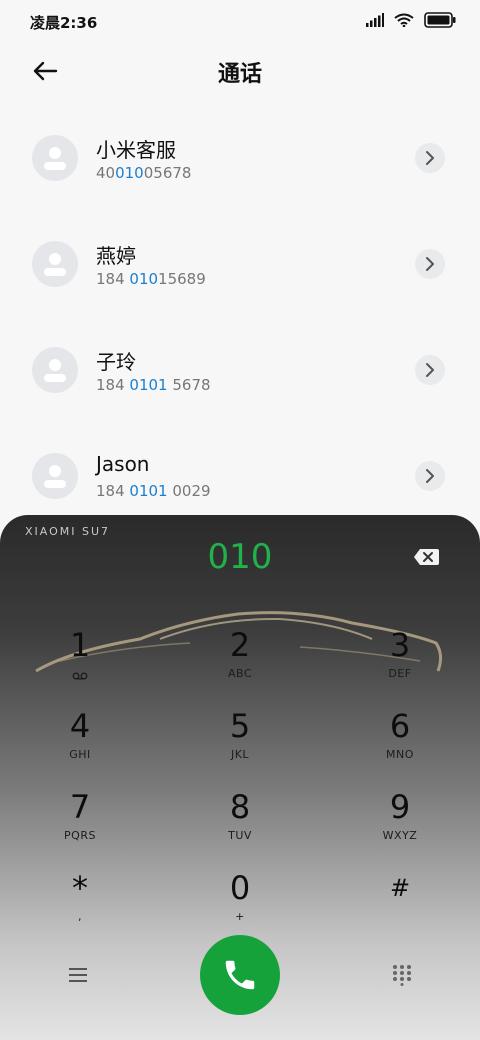  What do you see at coordinates (144, 173) in the screenshot?
I see `contact-number: 4001005678` at bounding box center [144, 173].